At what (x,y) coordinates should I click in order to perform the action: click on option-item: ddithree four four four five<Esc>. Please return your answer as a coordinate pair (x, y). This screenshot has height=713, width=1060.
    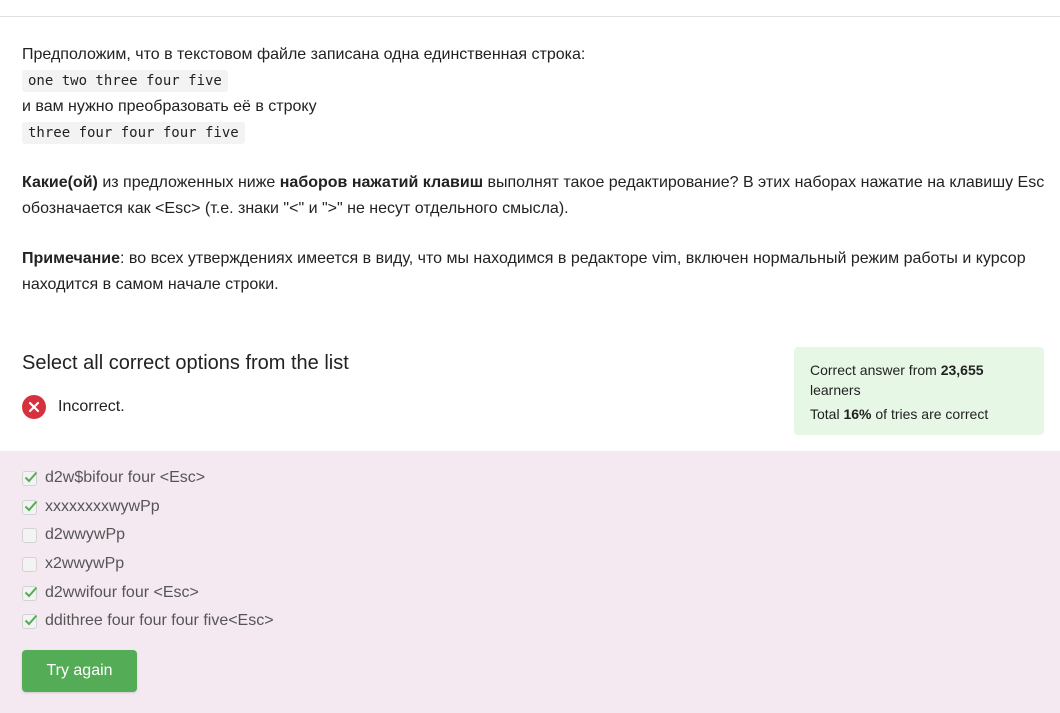
    Looking at the image, I should click on (148, 621).